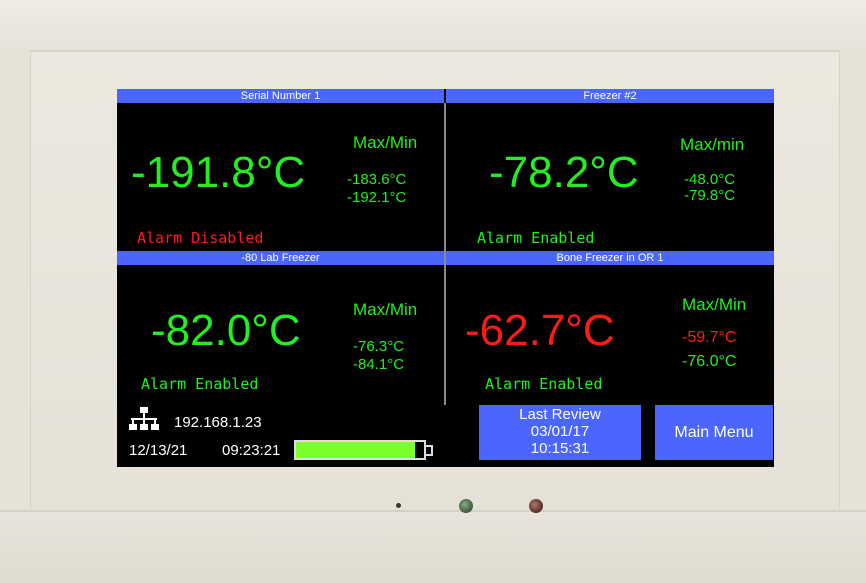 The height and width of the screenshot is (583, 866). Describe the element at coordinates (144, 418) in the screenshot. I see `network-icon` at that location.